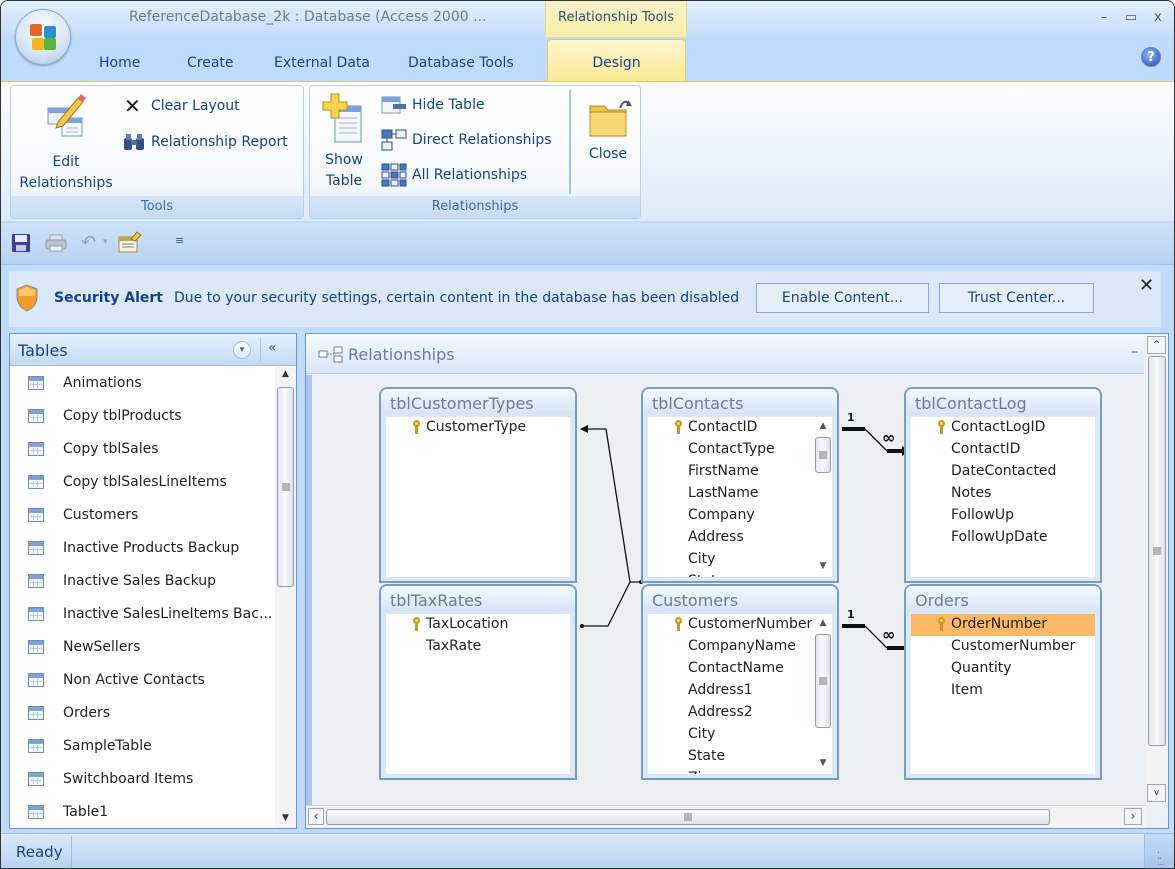 The height and width of the screenshot is (869, 1175). Describe the element at coordinates (1003, 625) in the screenshot. I see `field-item-selected: OrderNumber` at that location.